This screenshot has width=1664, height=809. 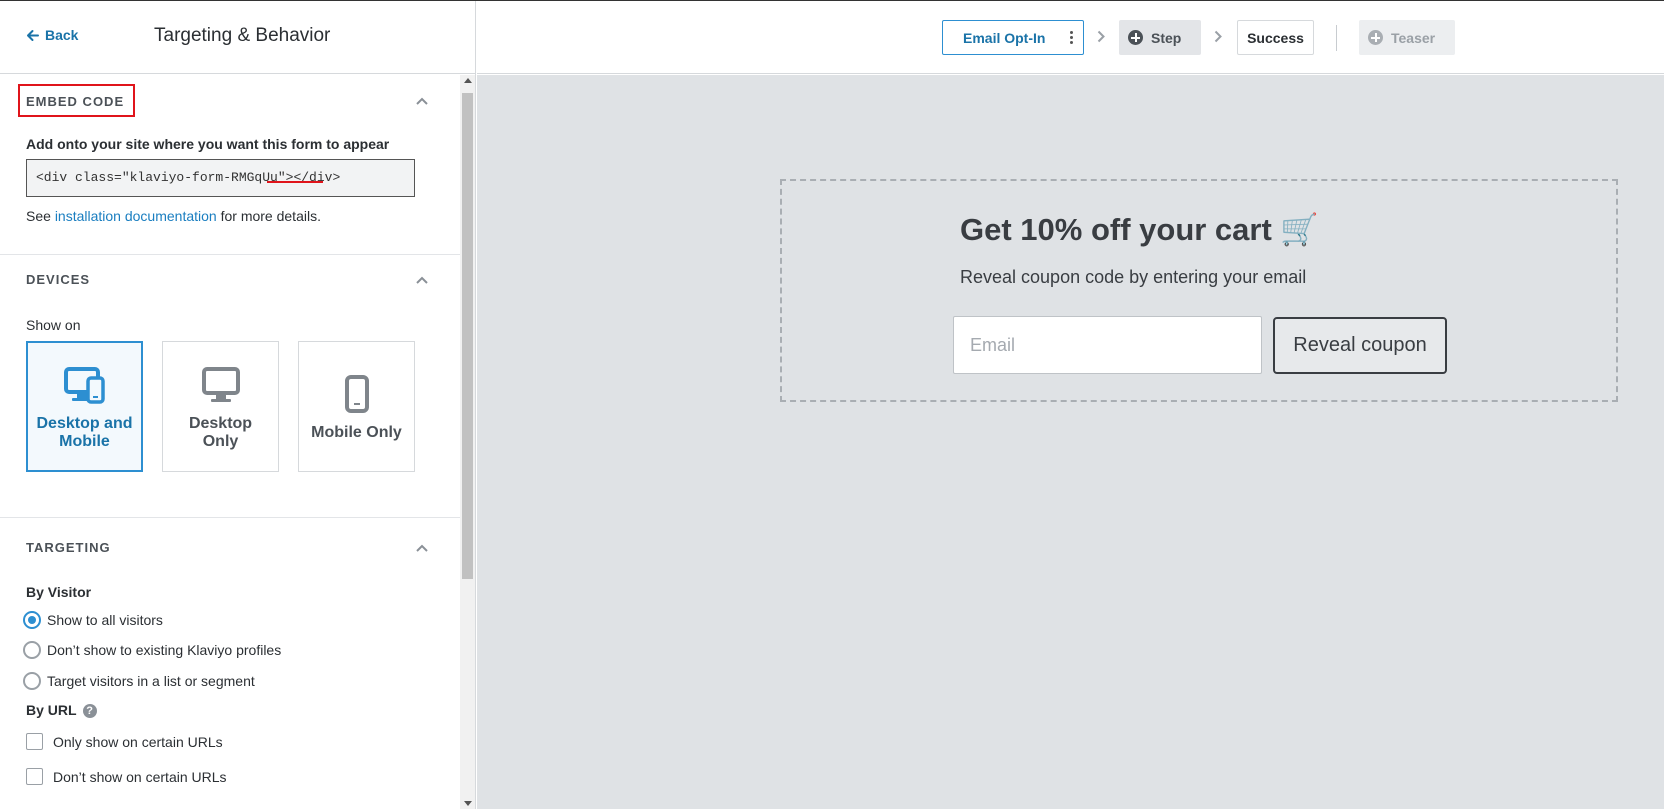 I want to click on device-option-desktop-and-mobile: Desktop and Mobile, so click(x=84, y=406).